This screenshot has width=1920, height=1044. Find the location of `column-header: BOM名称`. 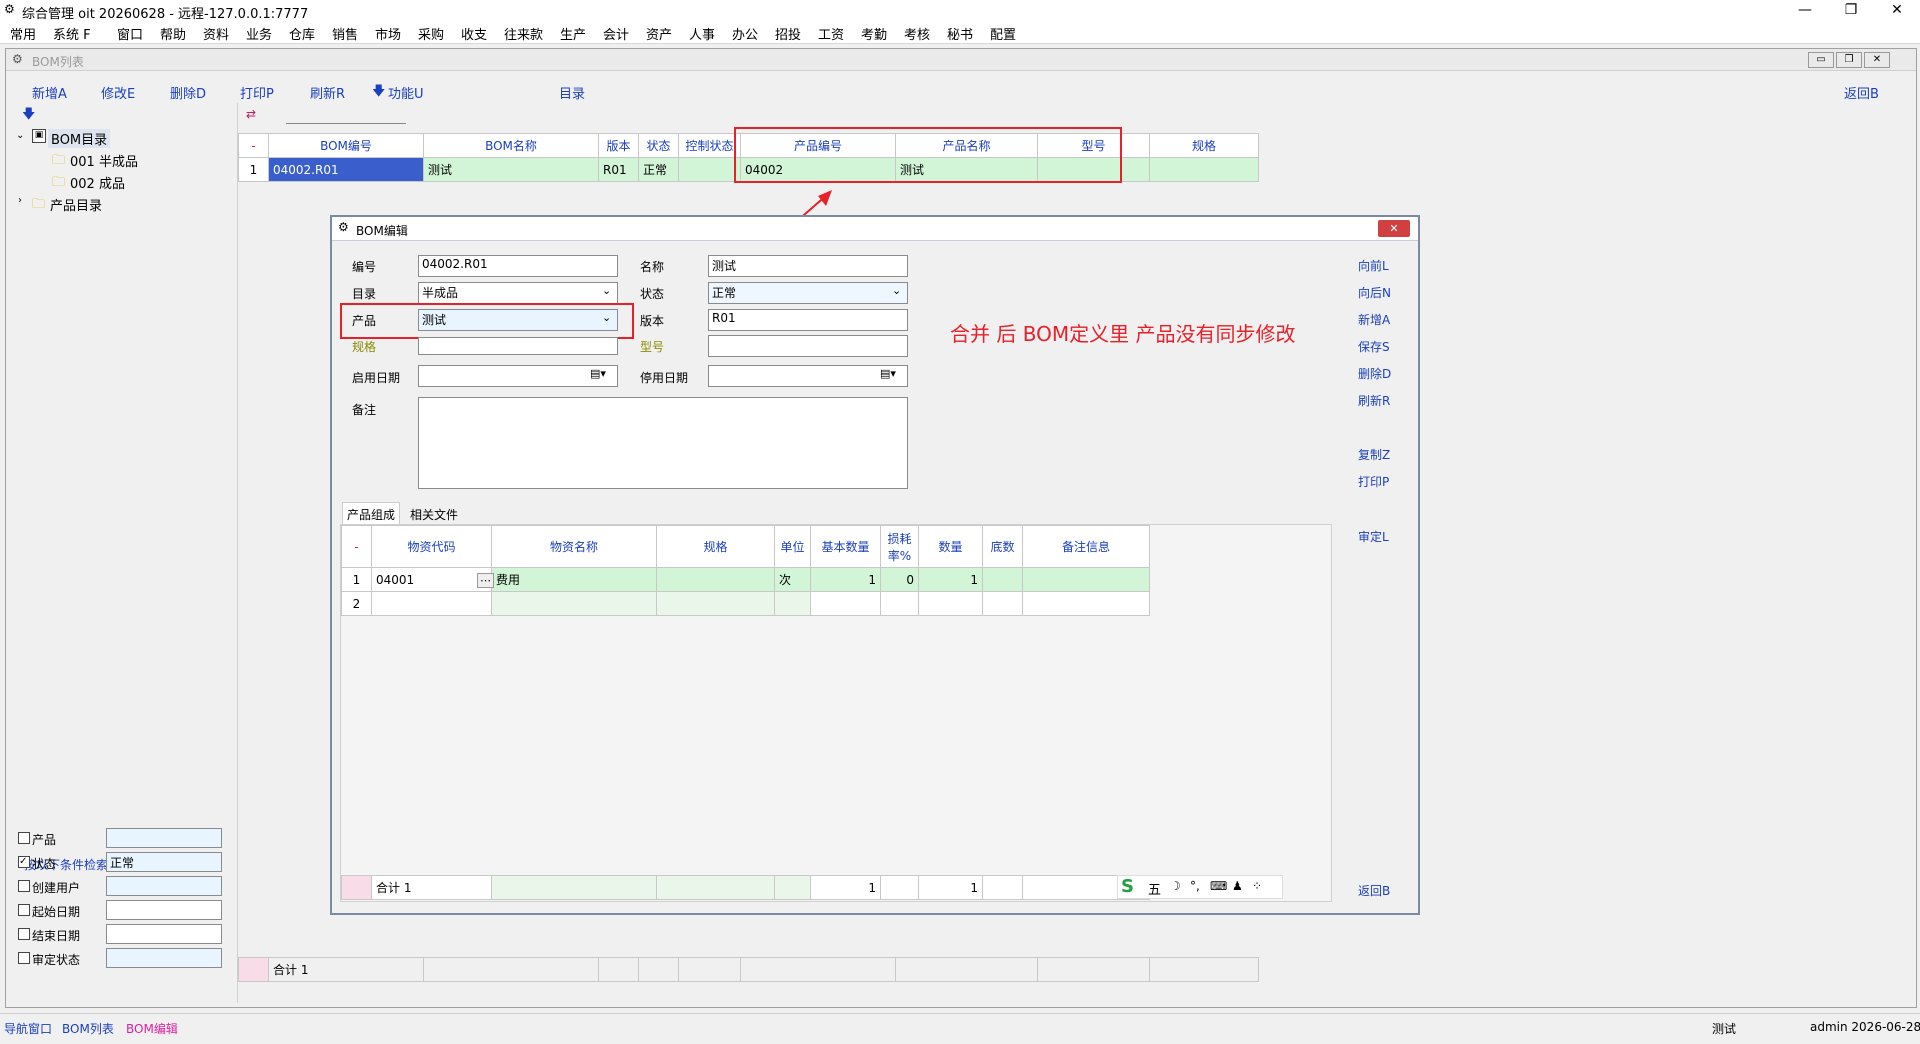

column-header: BOM名称 is located at coordinates (511, 145).